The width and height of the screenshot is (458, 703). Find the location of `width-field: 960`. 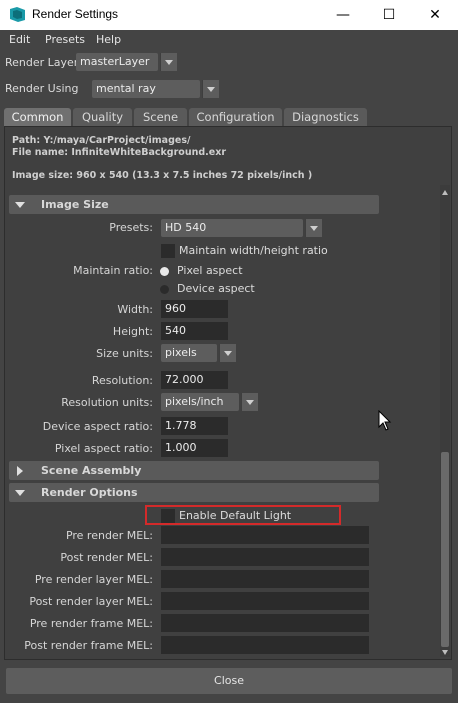

width-field: 960 is located at coordinates (194, 309).